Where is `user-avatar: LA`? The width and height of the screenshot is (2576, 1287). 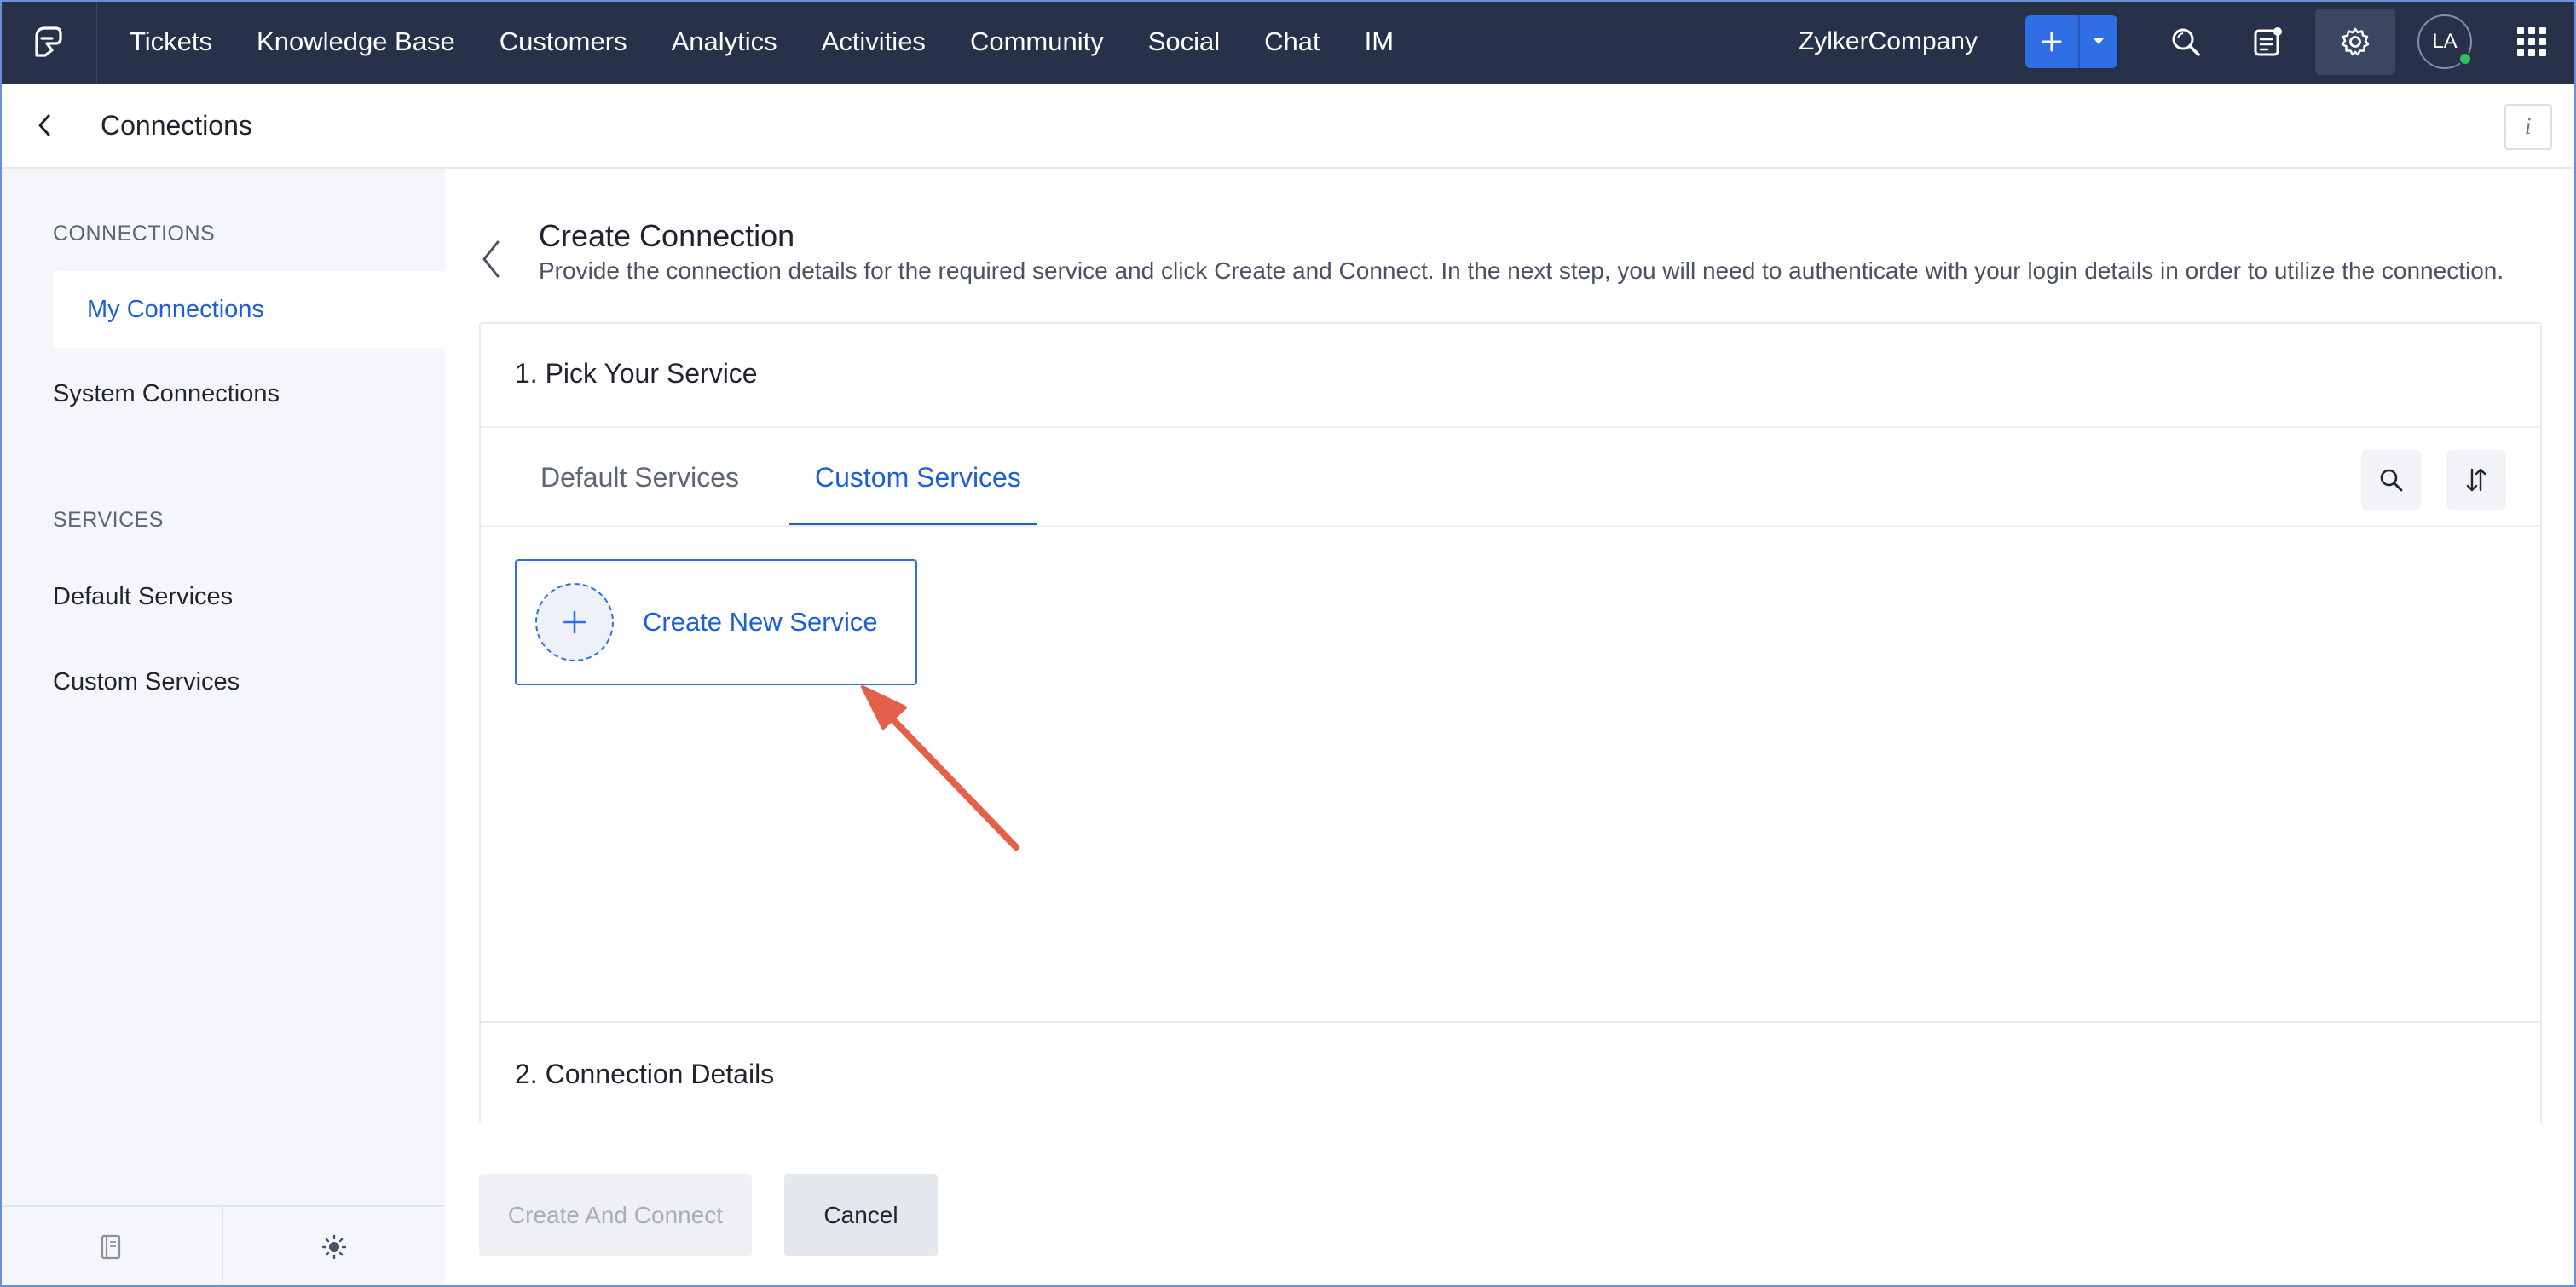 user-avatar: LA is located at coordinates (2444, 41).